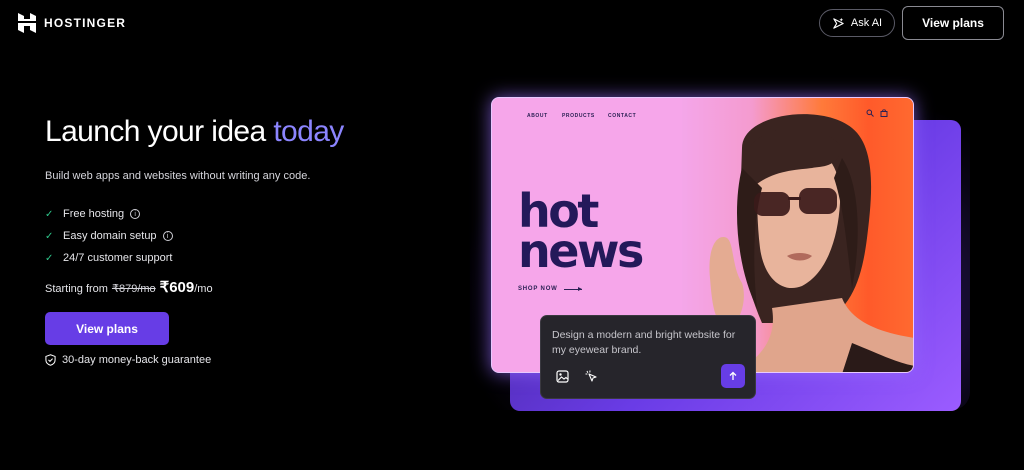  I want to click on feature-item: ✓ 24/7 customer support, so click(109, 258).